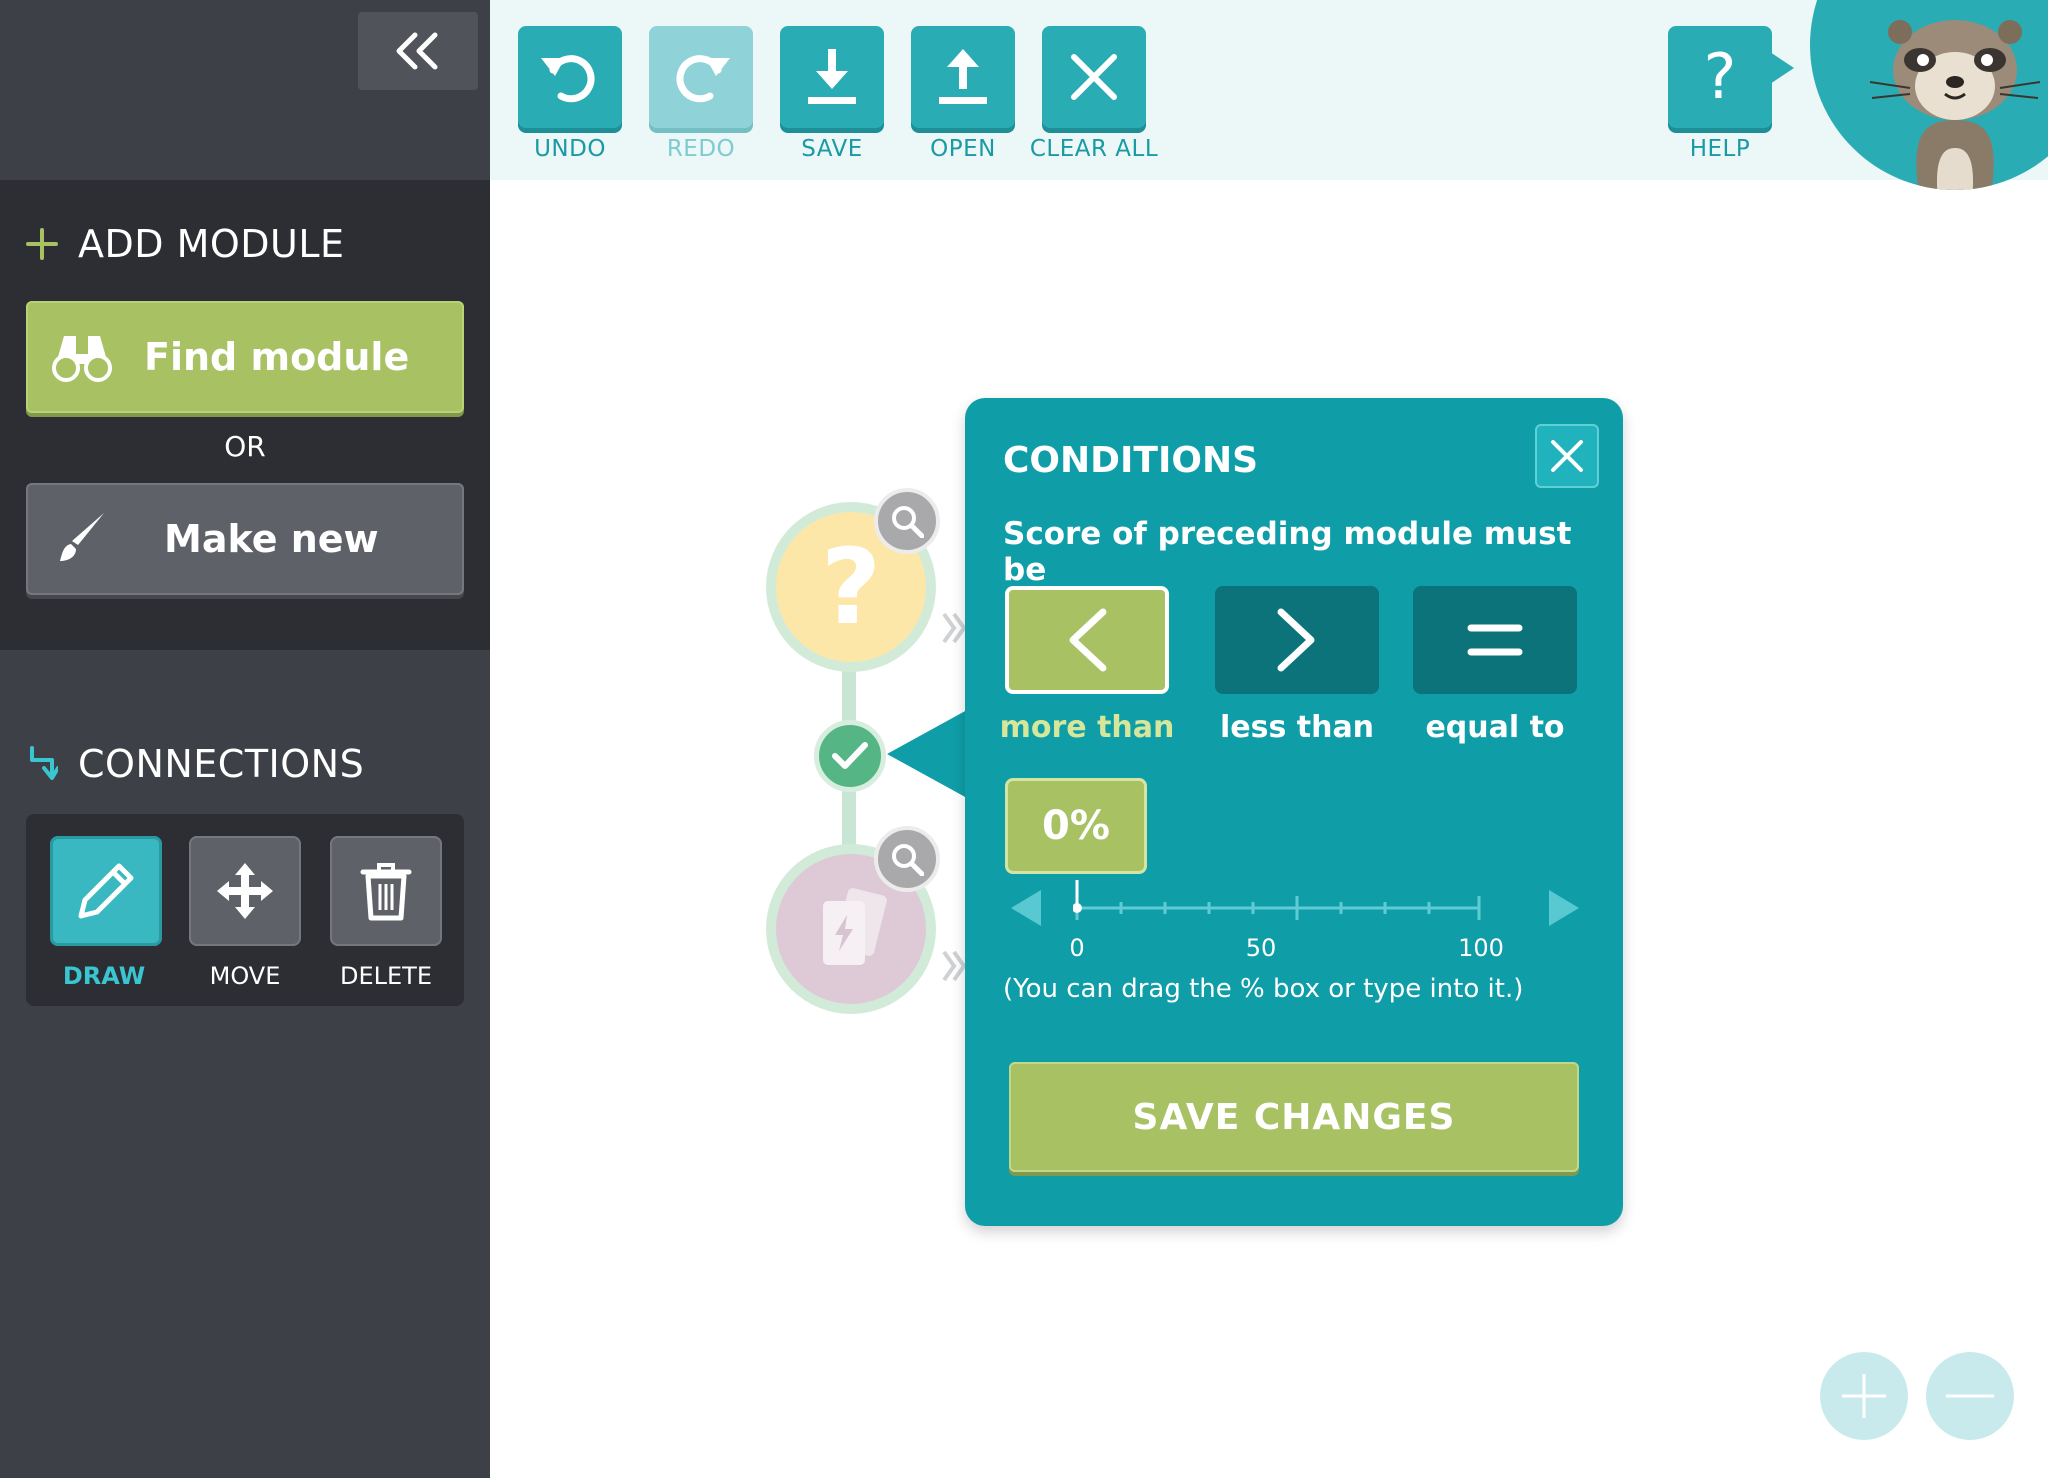 Image resolution: width=2048 pixels, height=1478 pixels. What do you see at coordinates (851, 929) in the screenshot?
I see `cards-lightning-icon` at bounding box center [851, 929].